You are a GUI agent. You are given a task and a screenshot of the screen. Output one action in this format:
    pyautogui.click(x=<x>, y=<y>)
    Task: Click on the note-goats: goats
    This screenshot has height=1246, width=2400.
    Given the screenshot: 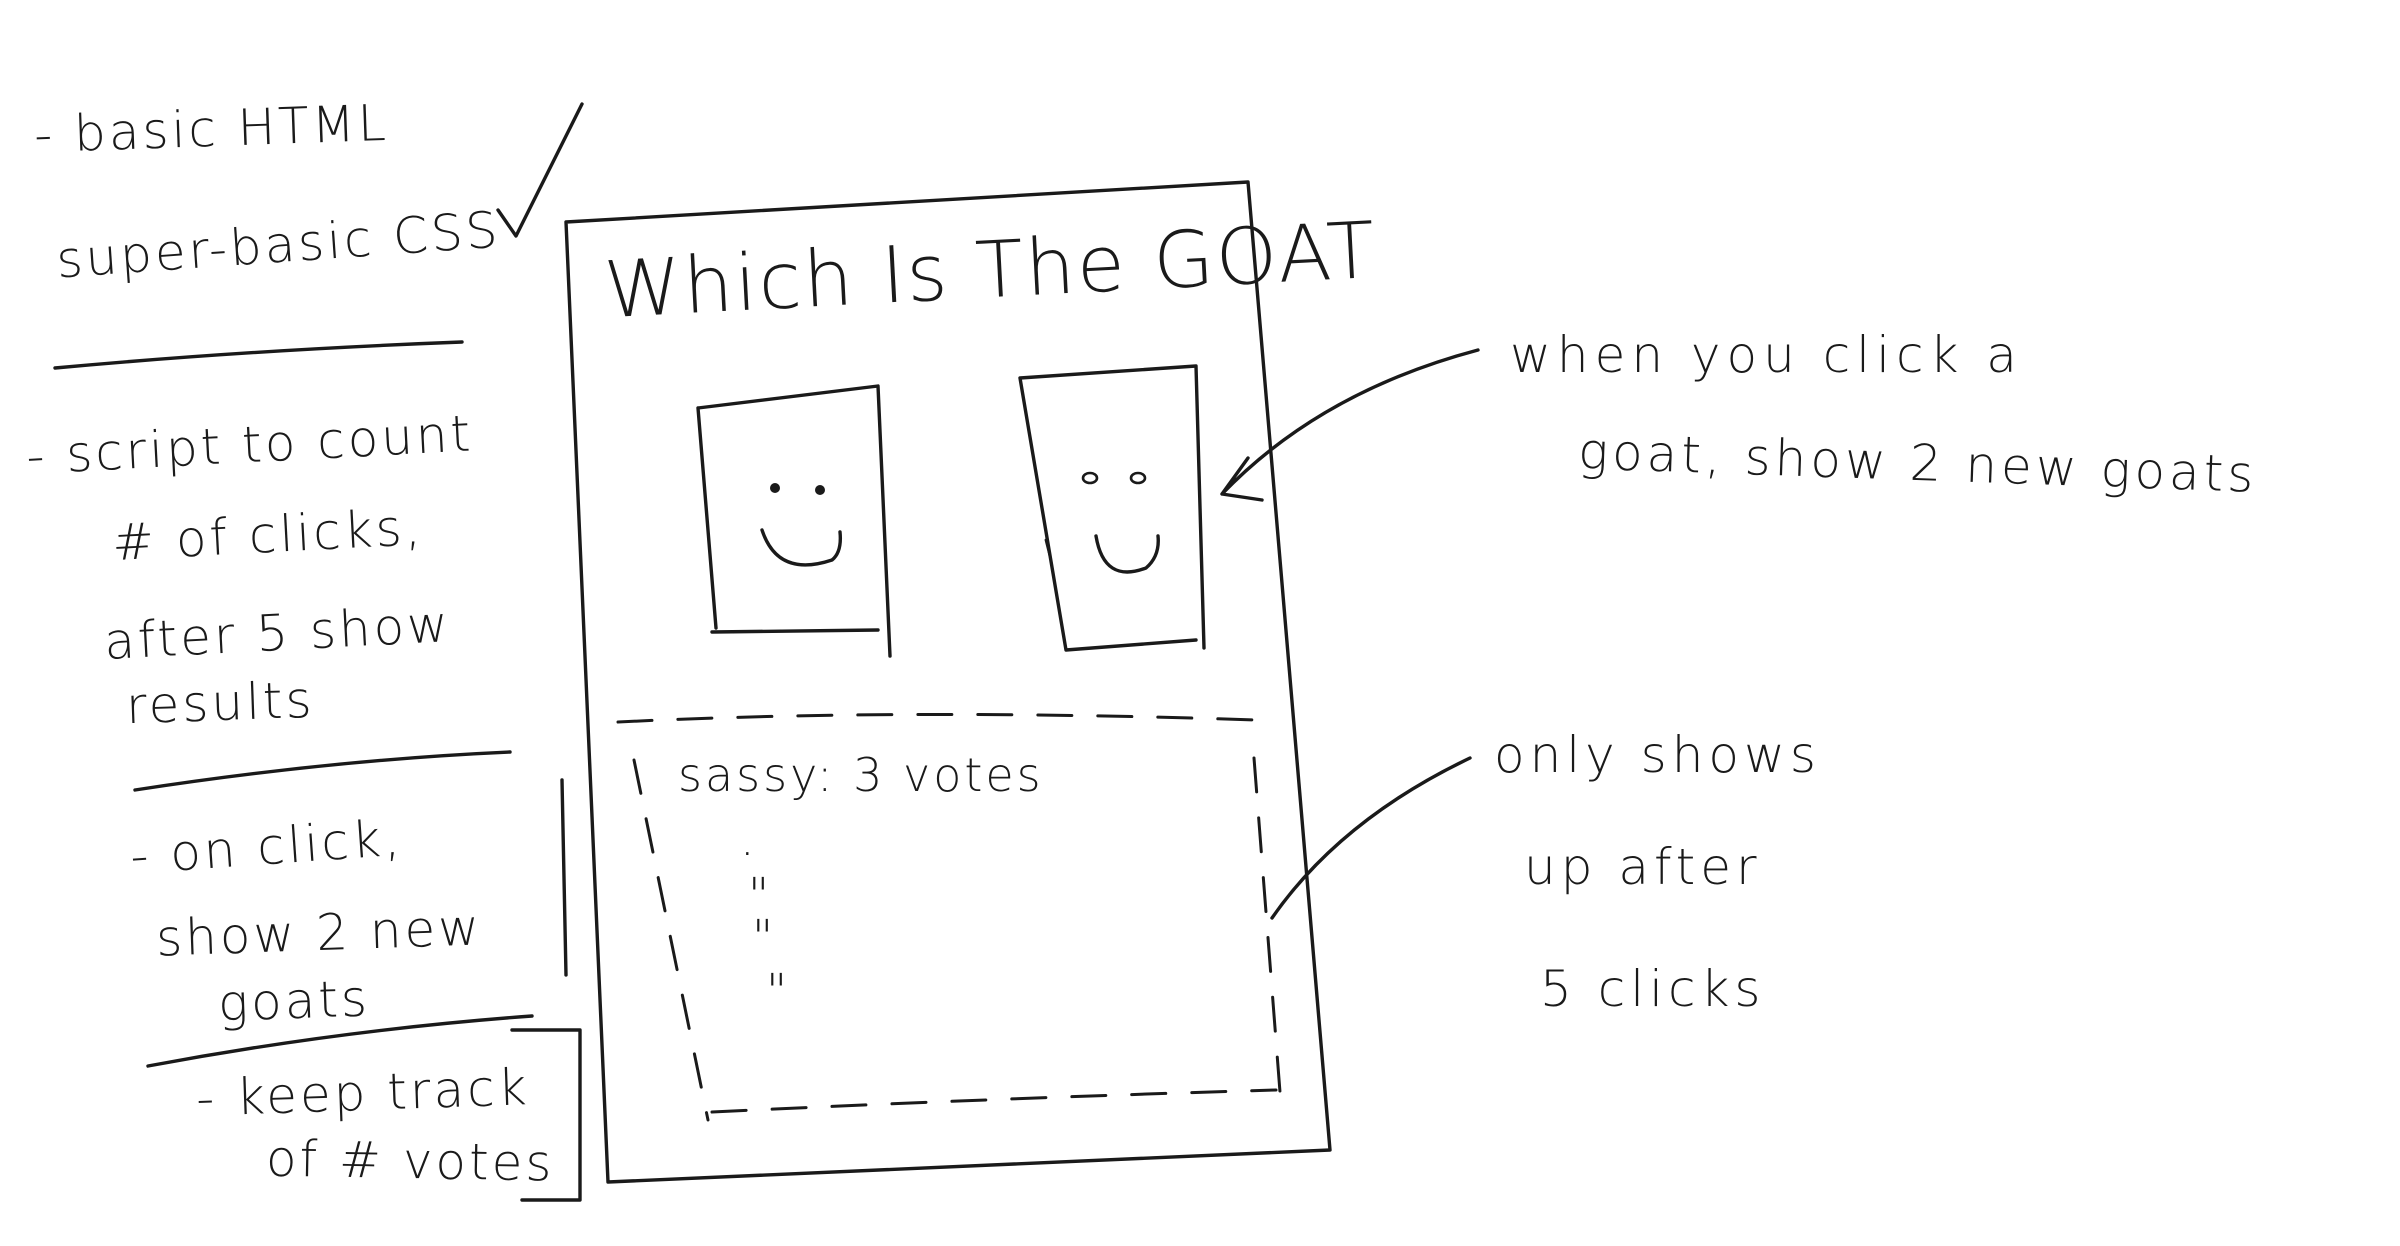 What is the action you would take?
    pyautogui.click(x=294, y=1001)
    